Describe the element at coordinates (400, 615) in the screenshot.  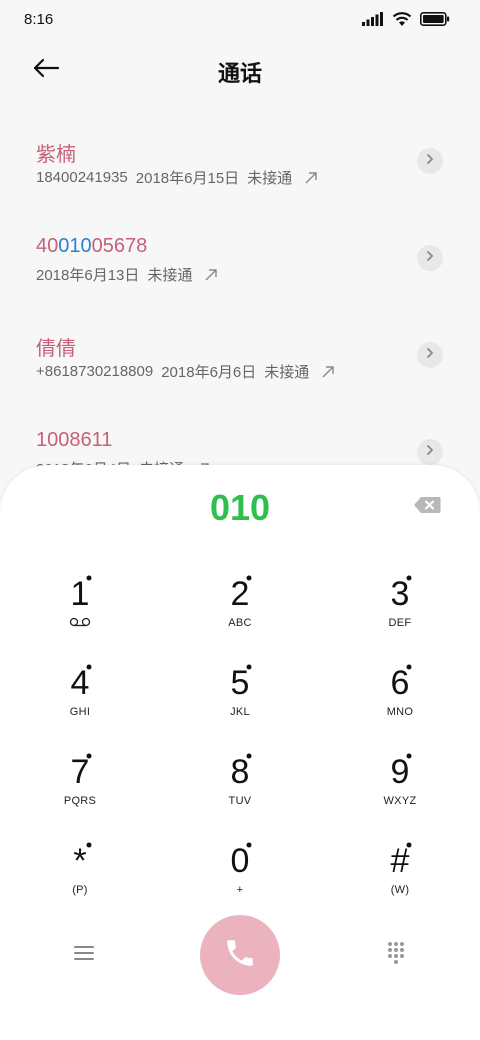
I see `key-3: 3 DEF` at that location.